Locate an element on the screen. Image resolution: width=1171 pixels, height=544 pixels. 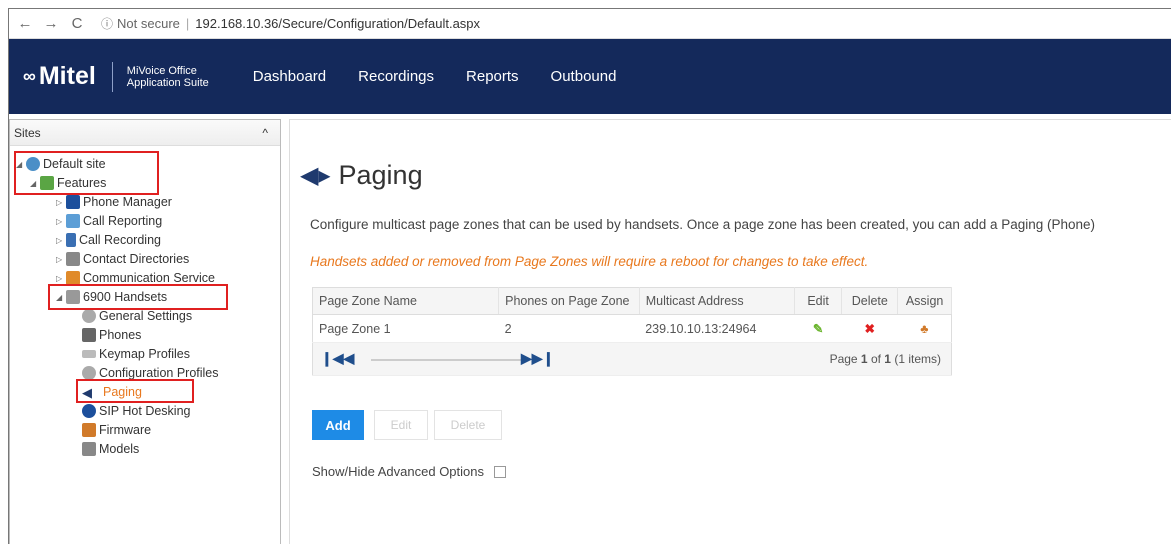
tree-item-call-recording: ▷ Call Recording is located at coordinates (108, 240).